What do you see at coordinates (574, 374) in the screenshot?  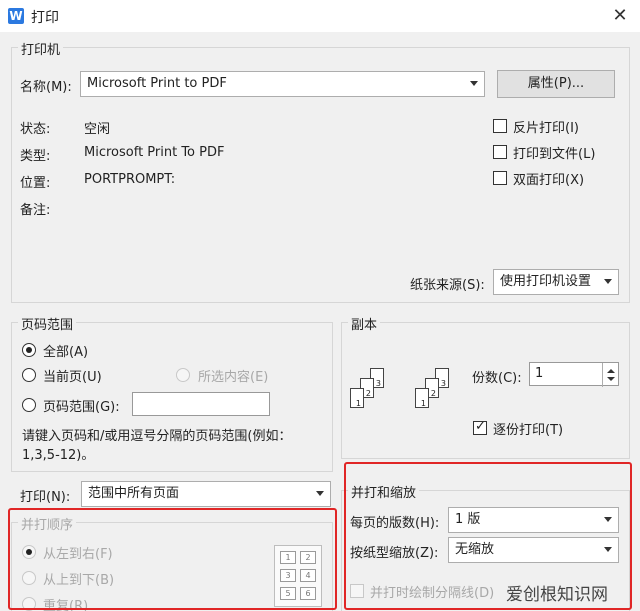 I see `copies-count-input: 1` at bounding box center [574, 374].